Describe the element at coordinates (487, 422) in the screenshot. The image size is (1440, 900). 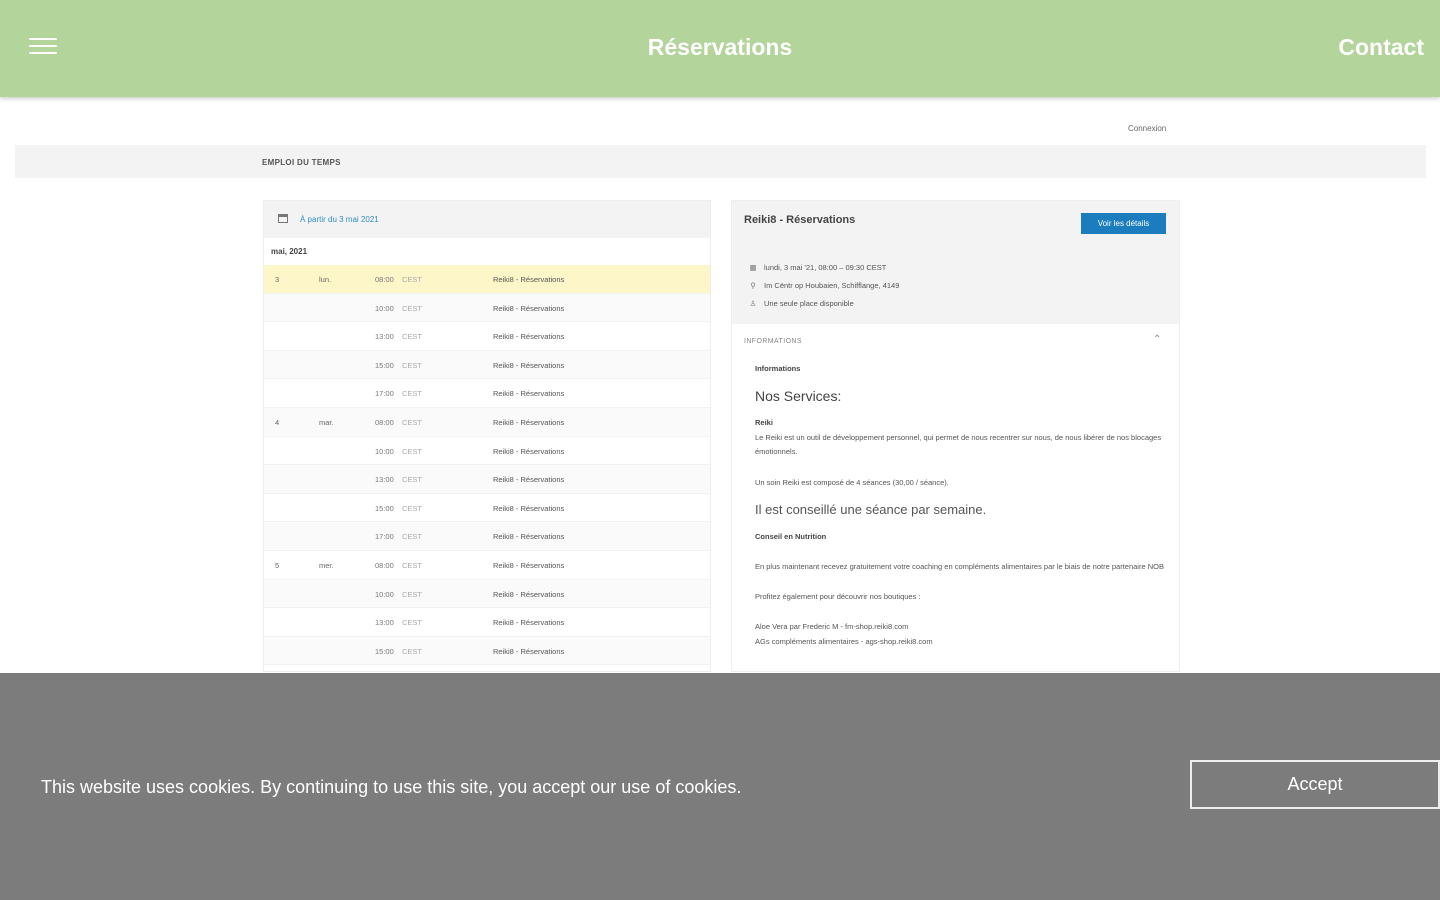
I see `schedule-row: 4 mar. 08:00 CEST Reiki8 - Réservations` at that location.